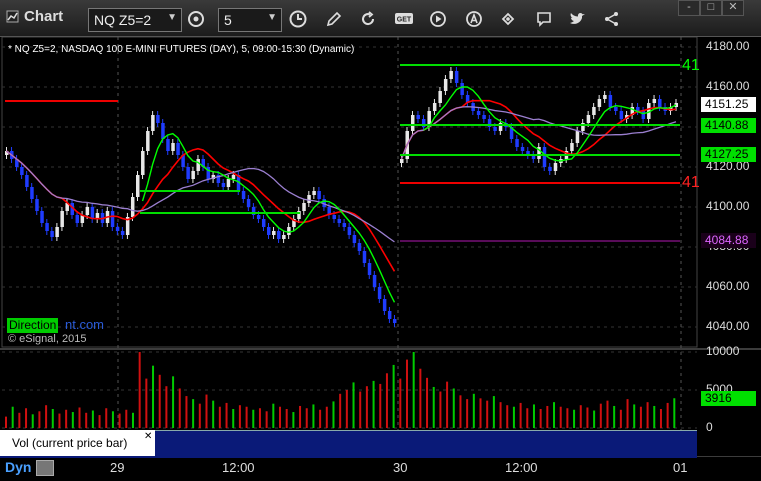 The image size is (761, 481). Describe the element at coordinates (12, 16) in the screenshot. I see `chart-app-icon` at that location.